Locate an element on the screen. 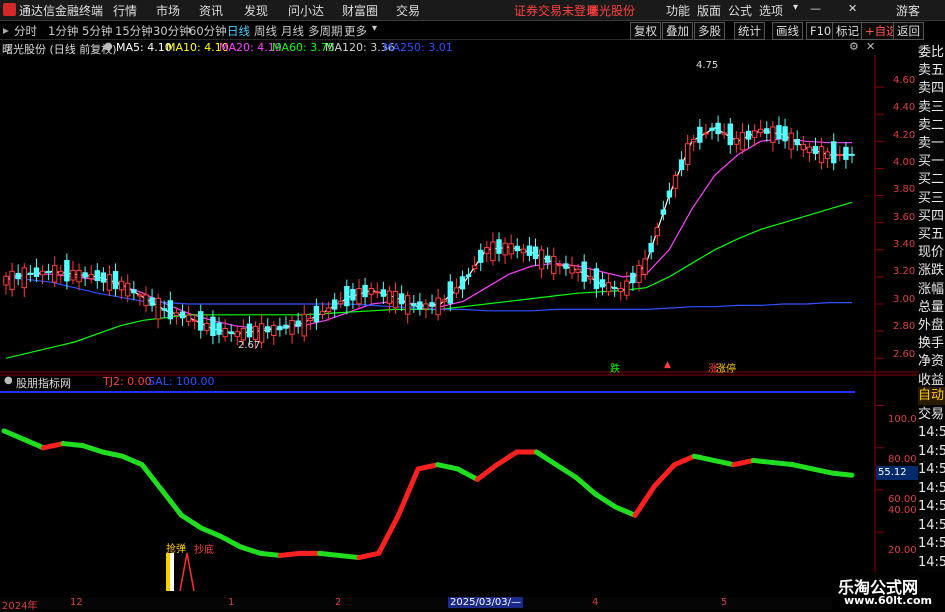 This screenshot has width=945, height=612. menu-jiaoyi: 交易 is located at coordinates (408, 10).